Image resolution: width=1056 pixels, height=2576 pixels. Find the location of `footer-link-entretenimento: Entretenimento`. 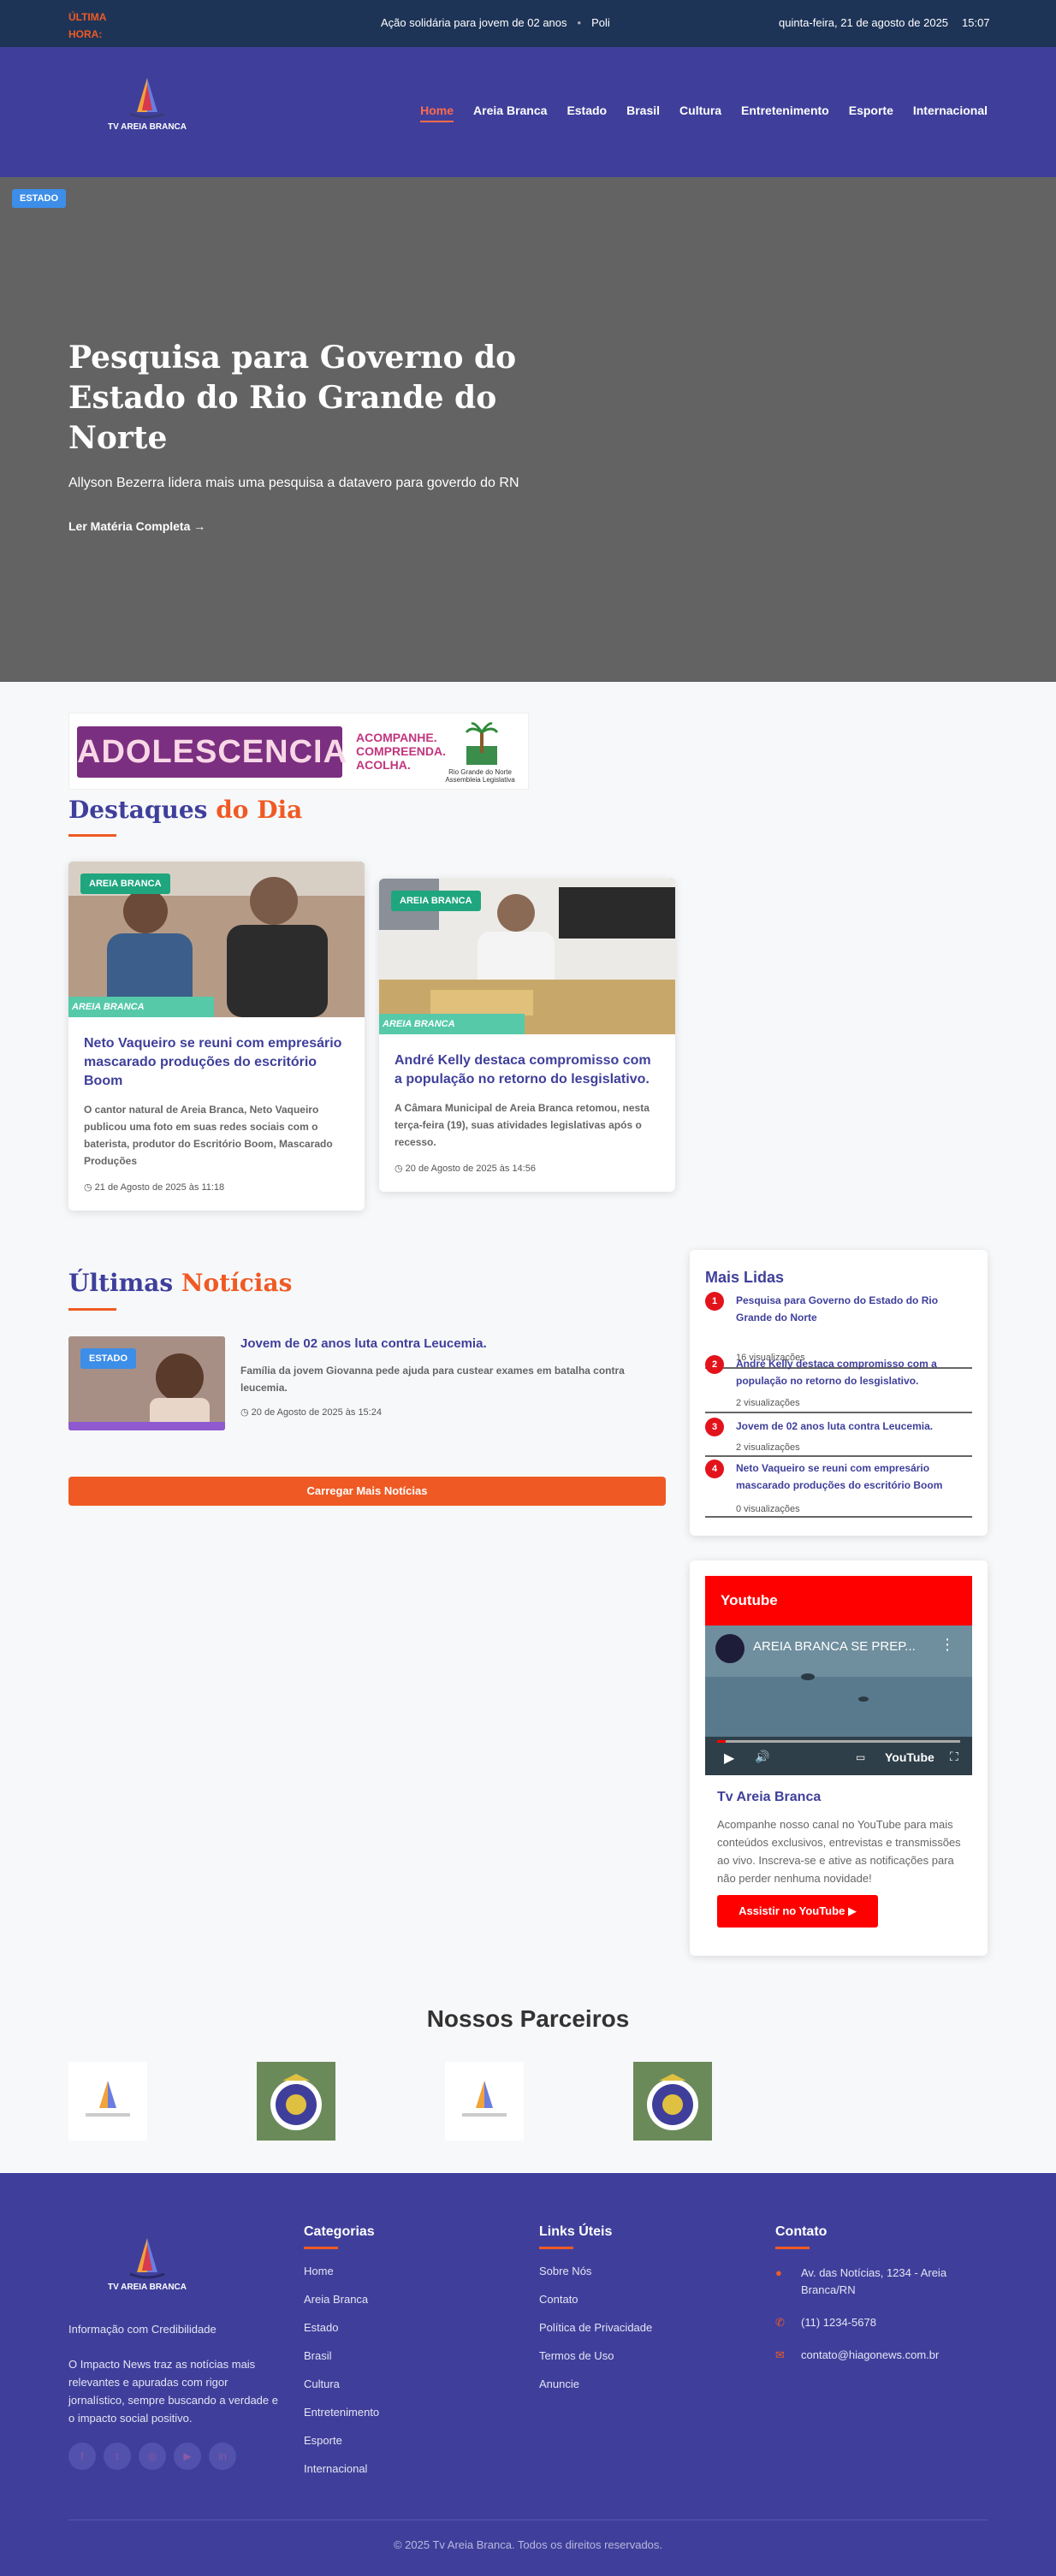

footer-link-entretenimento: Entretenimento is located at coordinates (341, 2412).